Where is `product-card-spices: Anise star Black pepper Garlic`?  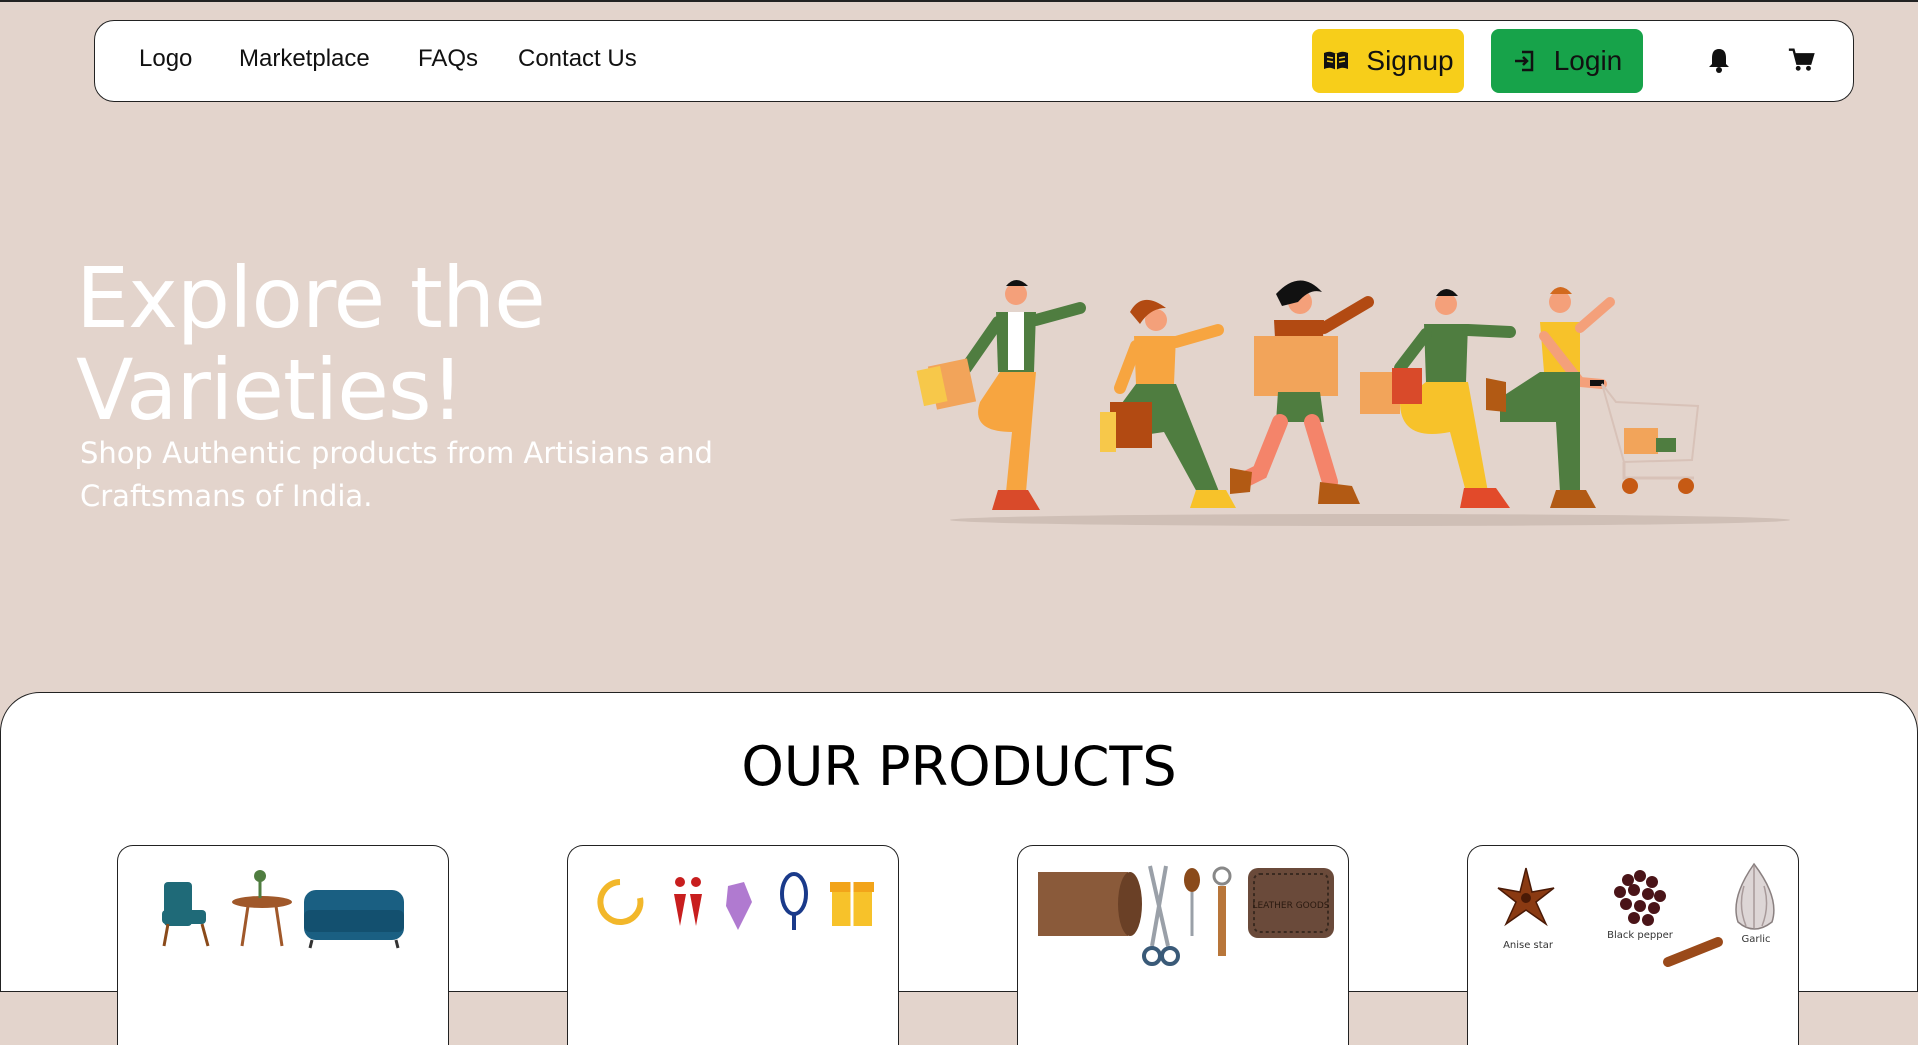
product-card-spices: Anise star Black pepper Garlic is located at coordinates (1633, 945).